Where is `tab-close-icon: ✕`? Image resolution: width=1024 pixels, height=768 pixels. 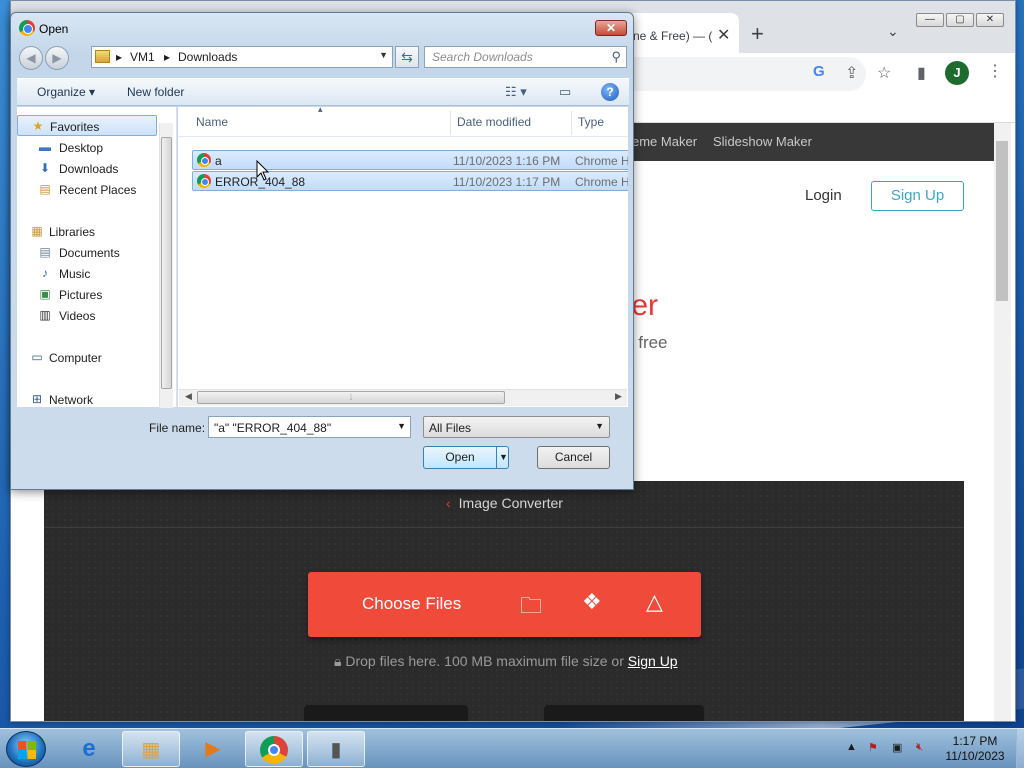 tab-close-icon: ✕ is located at coordinates (723, 35).